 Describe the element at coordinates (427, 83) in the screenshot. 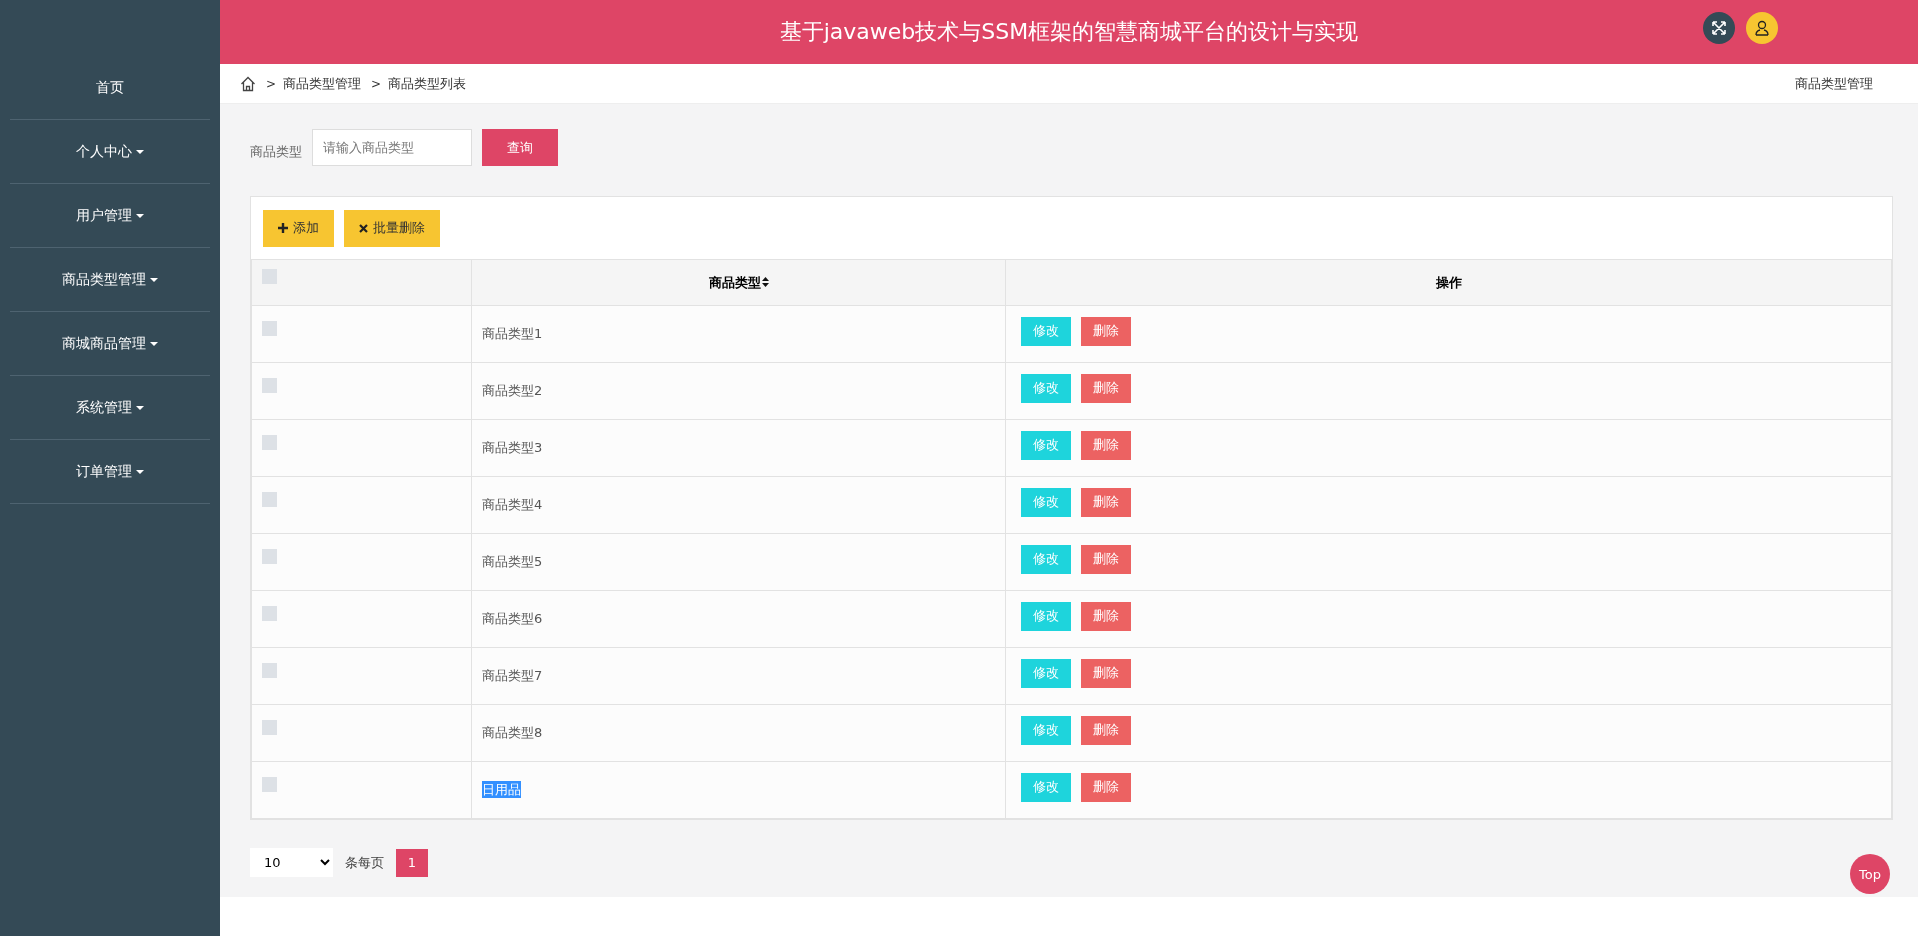

I see `breadcrumb-item: 商品类型列表` at that location.